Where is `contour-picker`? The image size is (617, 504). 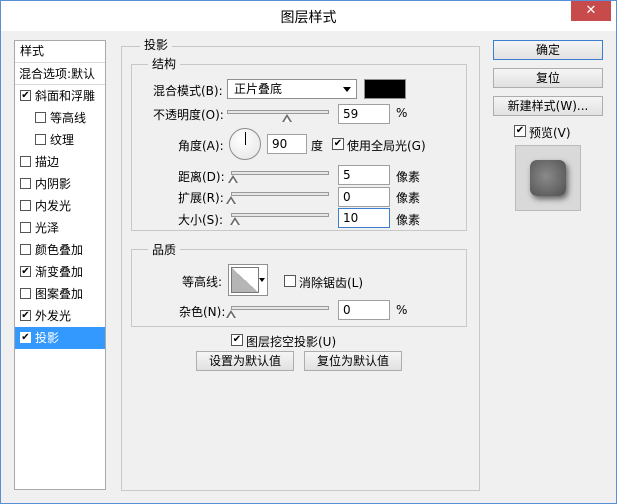 contour-picker is located at coordinates (248, 280).